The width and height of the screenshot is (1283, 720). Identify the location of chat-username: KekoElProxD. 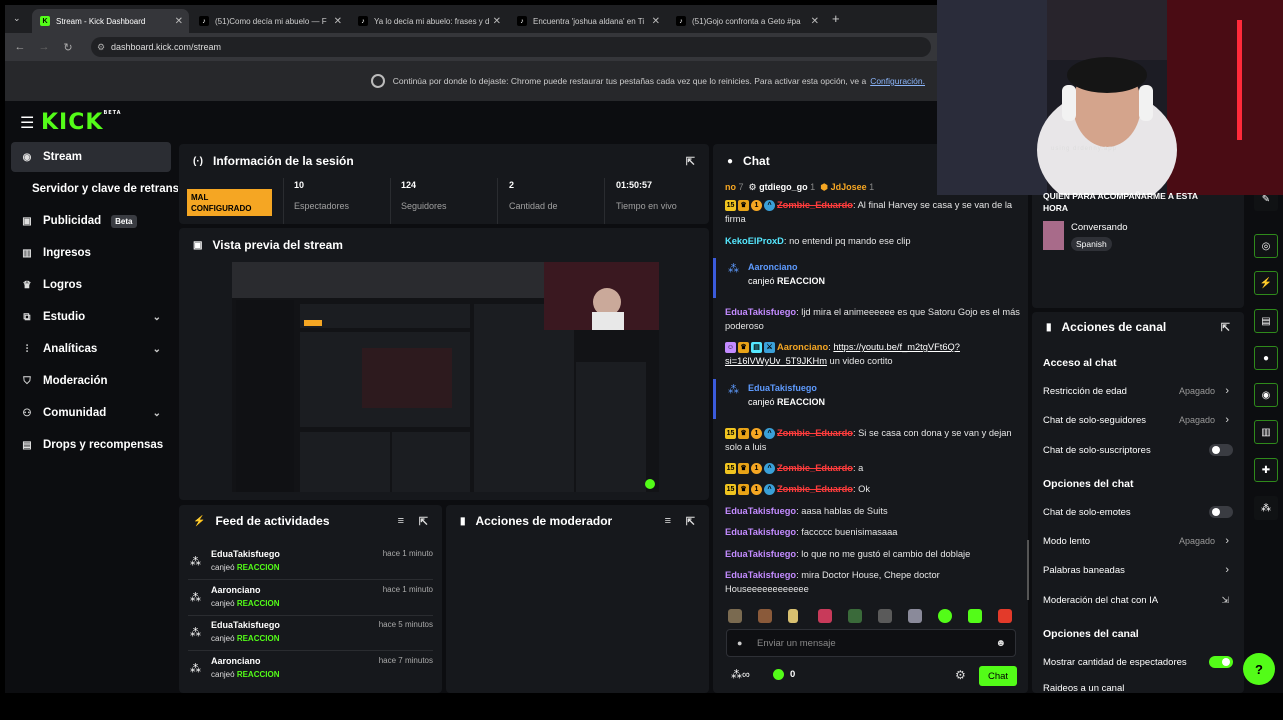
(754, 241).